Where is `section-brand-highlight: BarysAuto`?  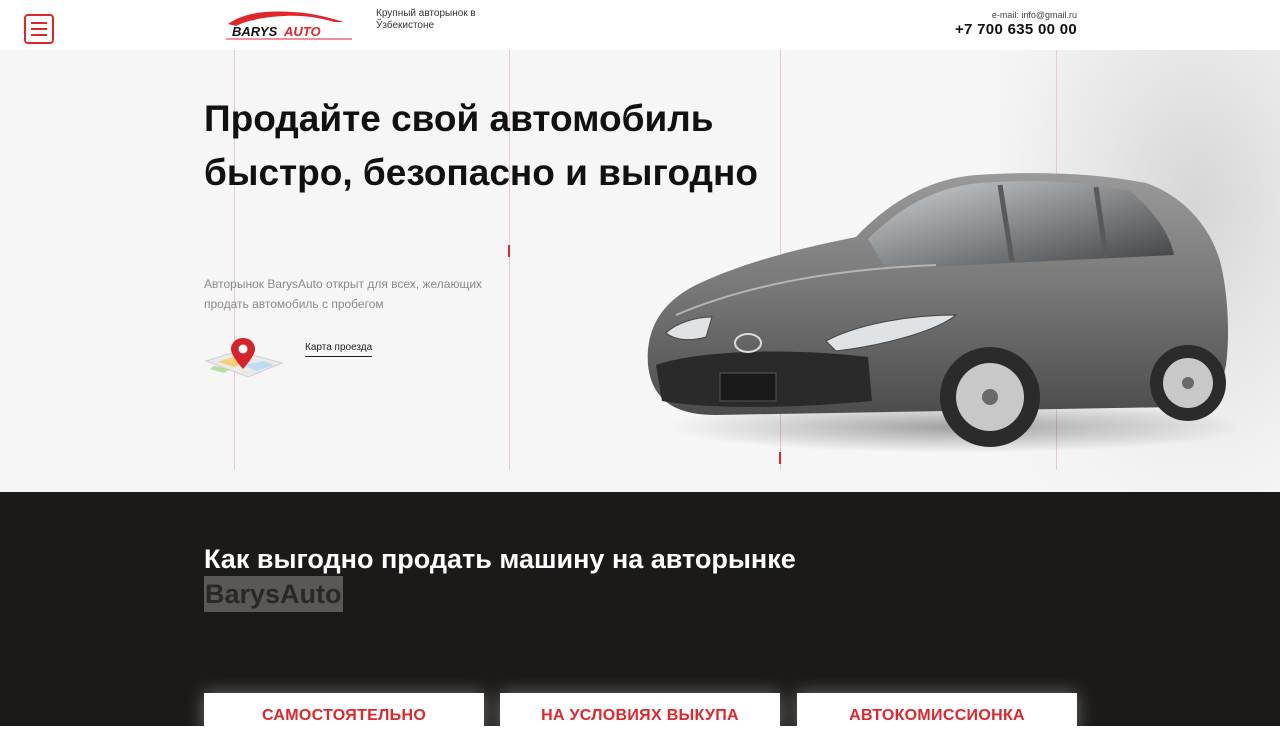
section-brand-highlight: BarysAuto is located at coordinates (273, 594).